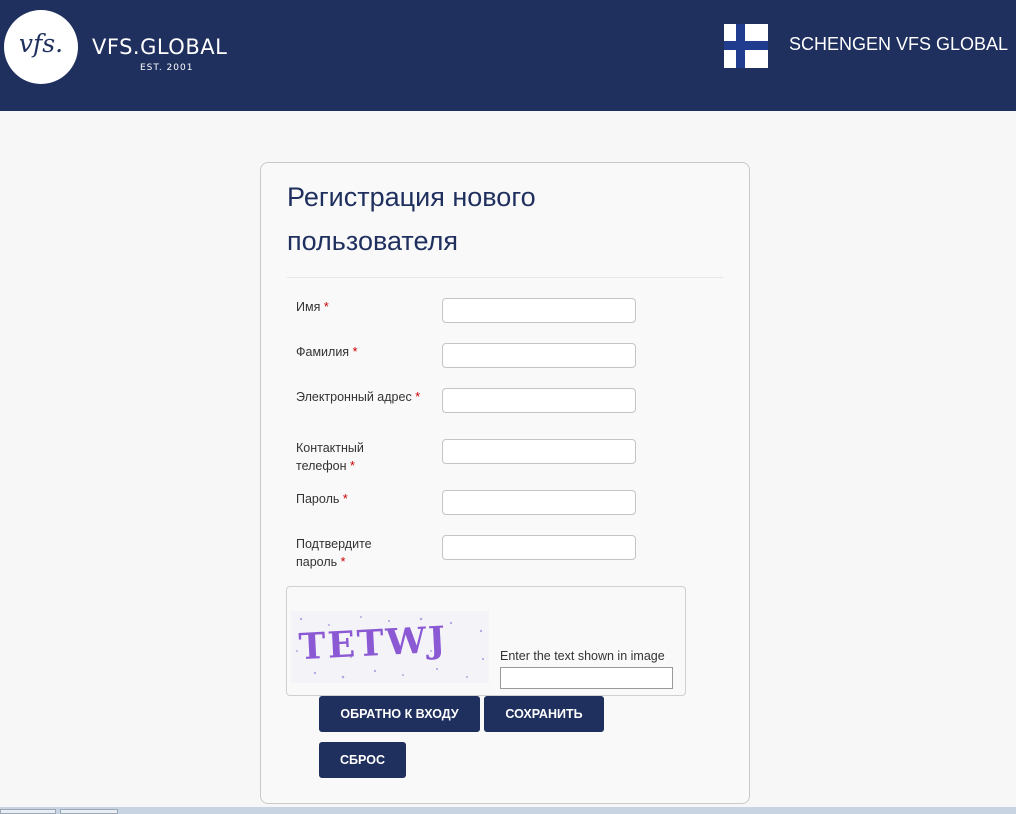 This screenshot has width=1016, height=814. Describe the element at coordinates (539, 310) in the screenshot. I see `first-name-input` at that location.